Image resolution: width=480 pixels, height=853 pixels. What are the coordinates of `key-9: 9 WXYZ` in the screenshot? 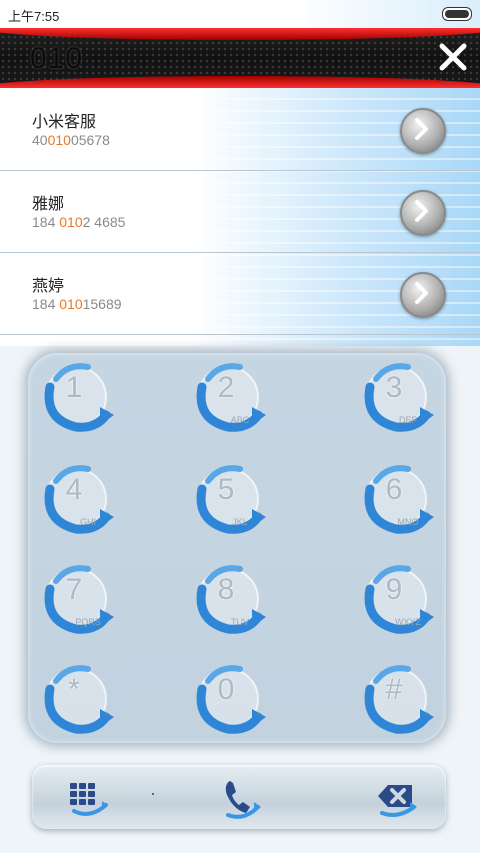 It's located at (398, 601).